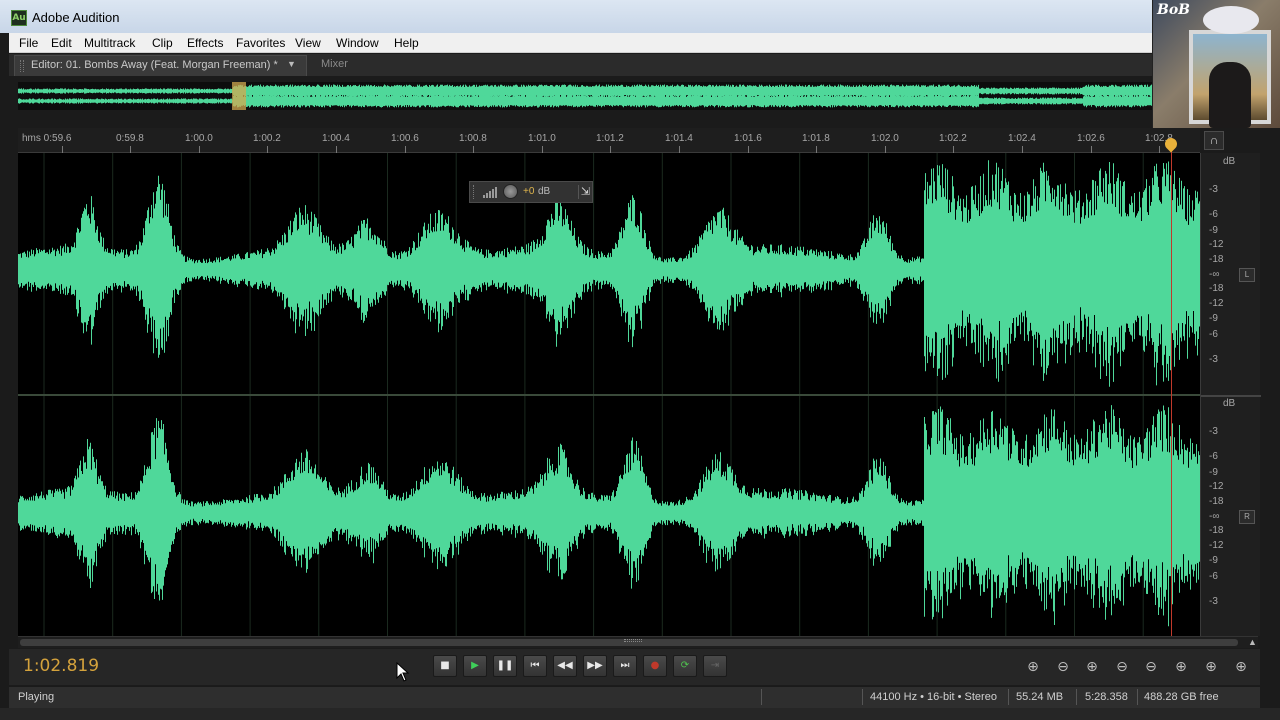 Image resolution: width=1280 pixels, height=720 pixels. Describe the element at coordinates (748, 138) in the screenshot. I see `ruler-label: 1:01.6` at that location.